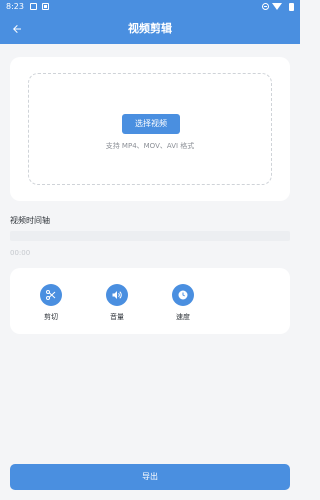  I want to click on cut-tool-button: 剪切, so click(51, 303).